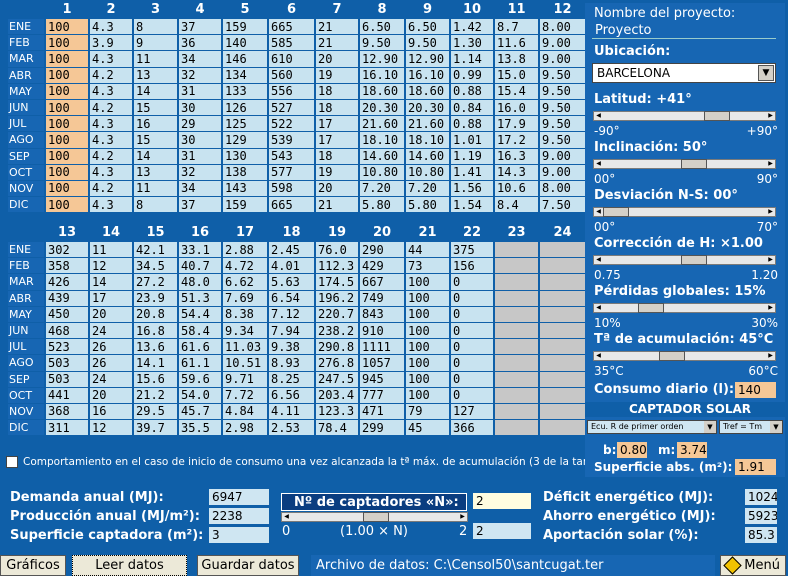  What do you see at coordinates (755, 390) in the screenshot?
I see `consumo-input: 140` at bounding box center [755, 390].